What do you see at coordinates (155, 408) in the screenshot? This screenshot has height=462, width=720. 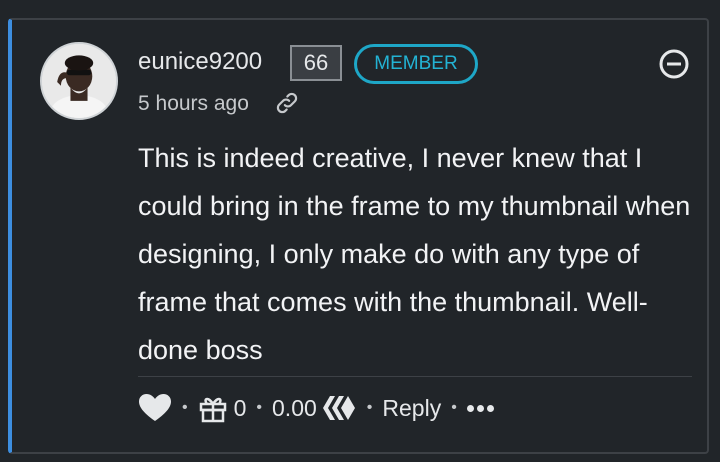 I see `heart-icon` at bounding box center [155, 408].